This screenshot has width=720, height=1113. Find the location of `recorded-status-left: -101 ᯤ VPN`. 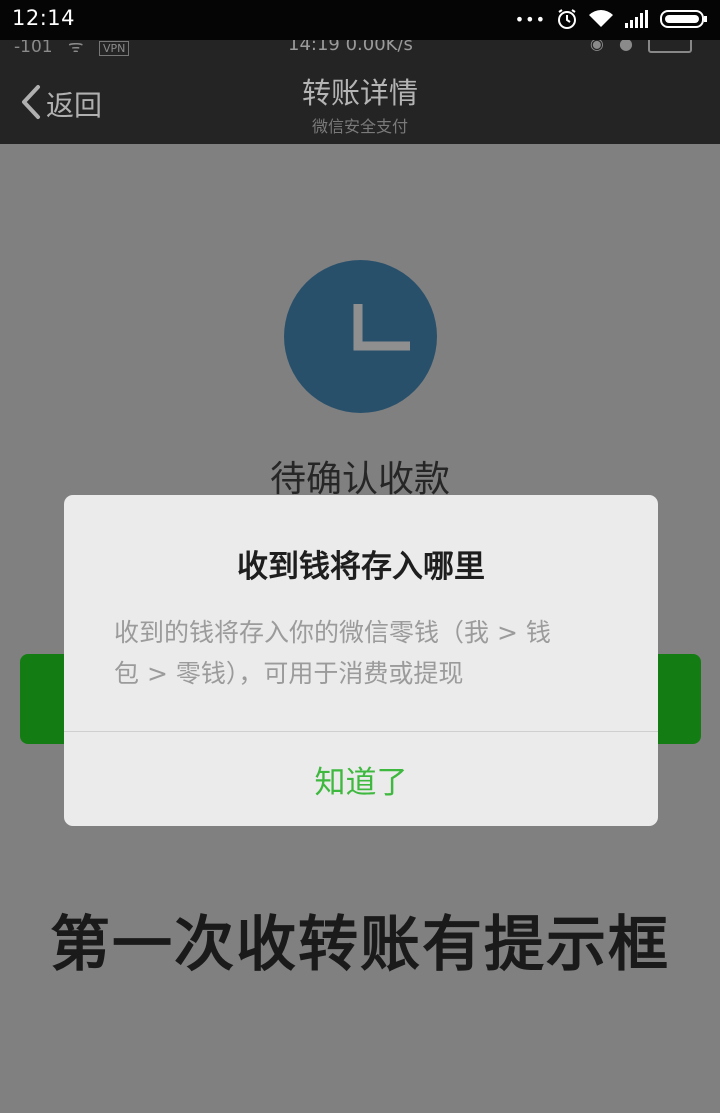

recorded-status-left: -101 ᯤ VPN is located at coordinates (72, 48).